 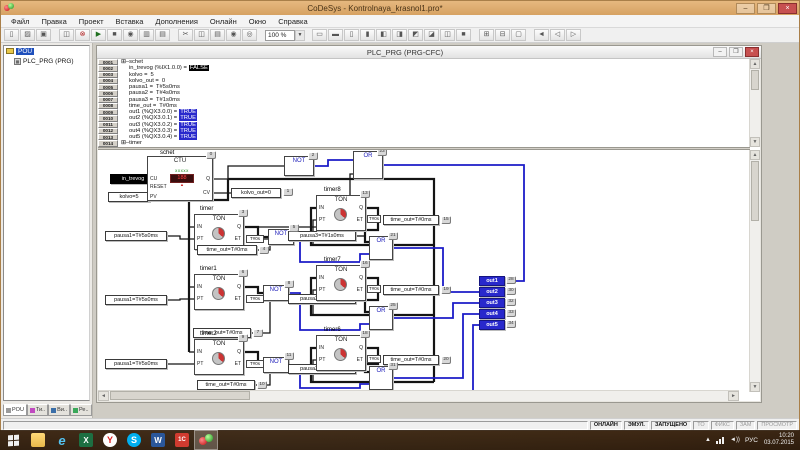 I want to click on taskbar-codesys, so click(x=206, y=440).